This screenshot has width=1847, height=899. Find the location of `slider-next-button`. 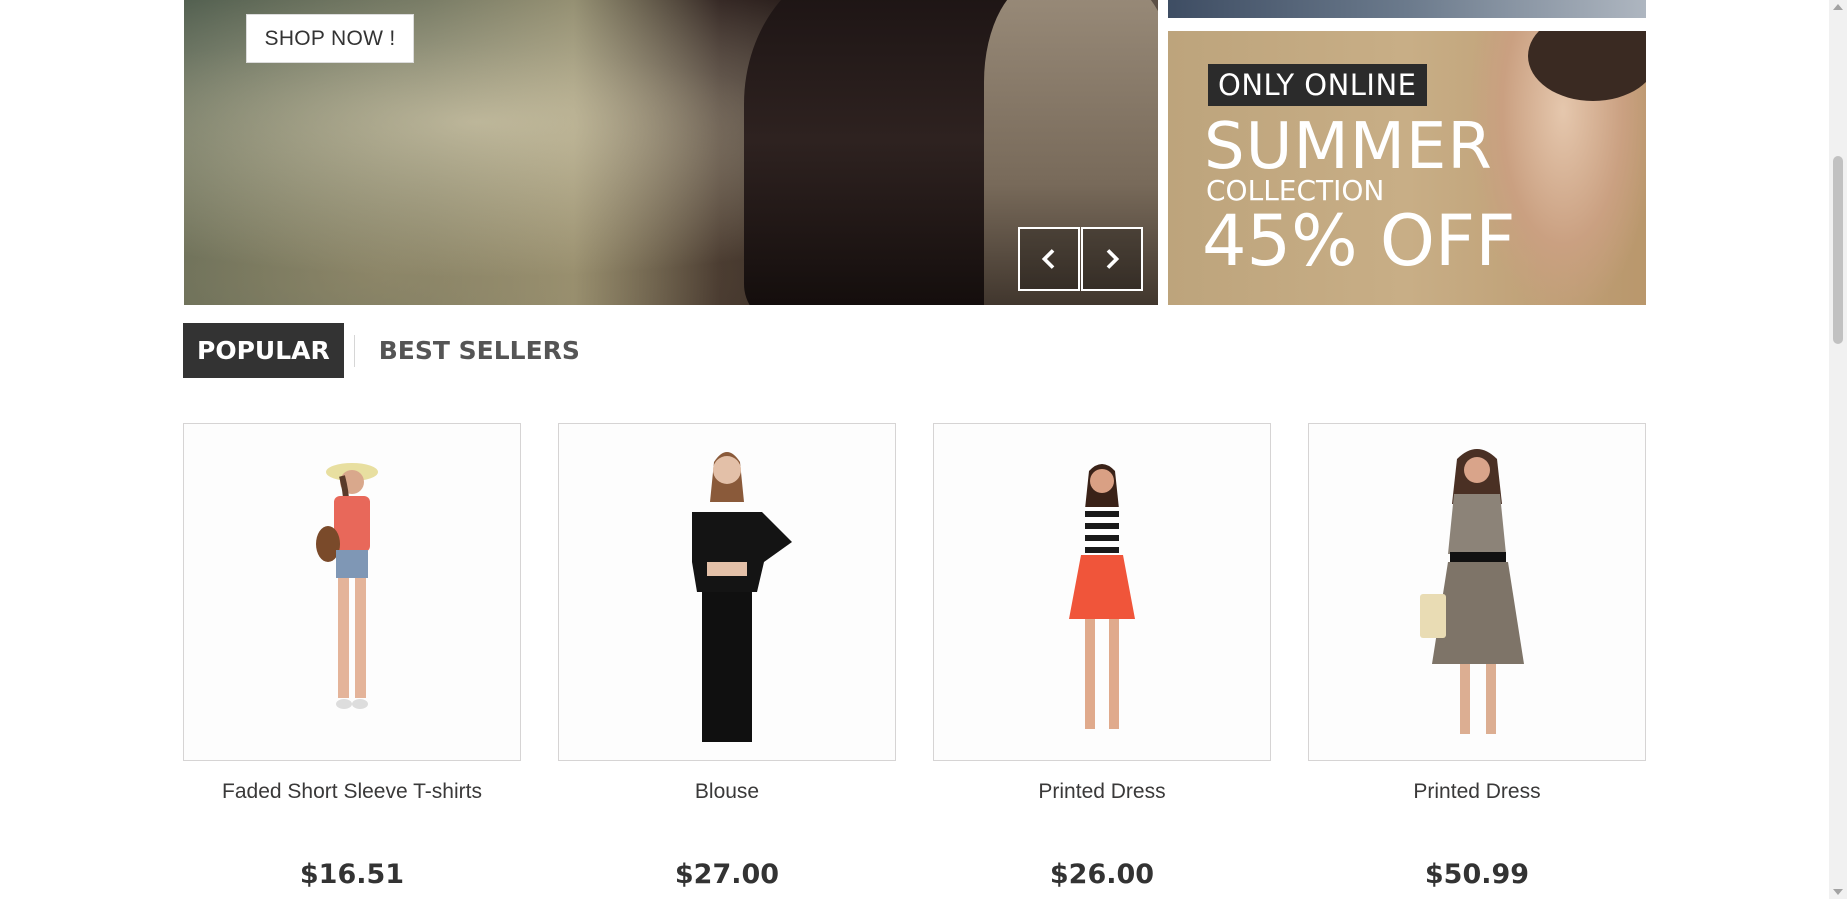

slider-next-button is located at coordinates (1112, 259).